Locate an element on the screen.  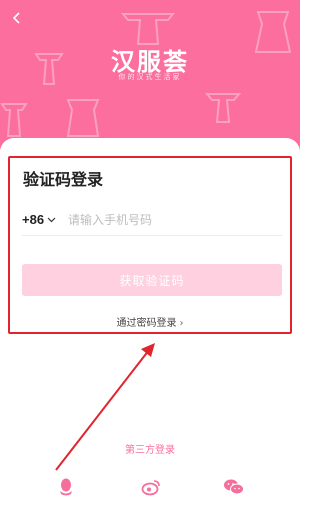
country-code-selector: +86 is located at coordinates (45, 219).